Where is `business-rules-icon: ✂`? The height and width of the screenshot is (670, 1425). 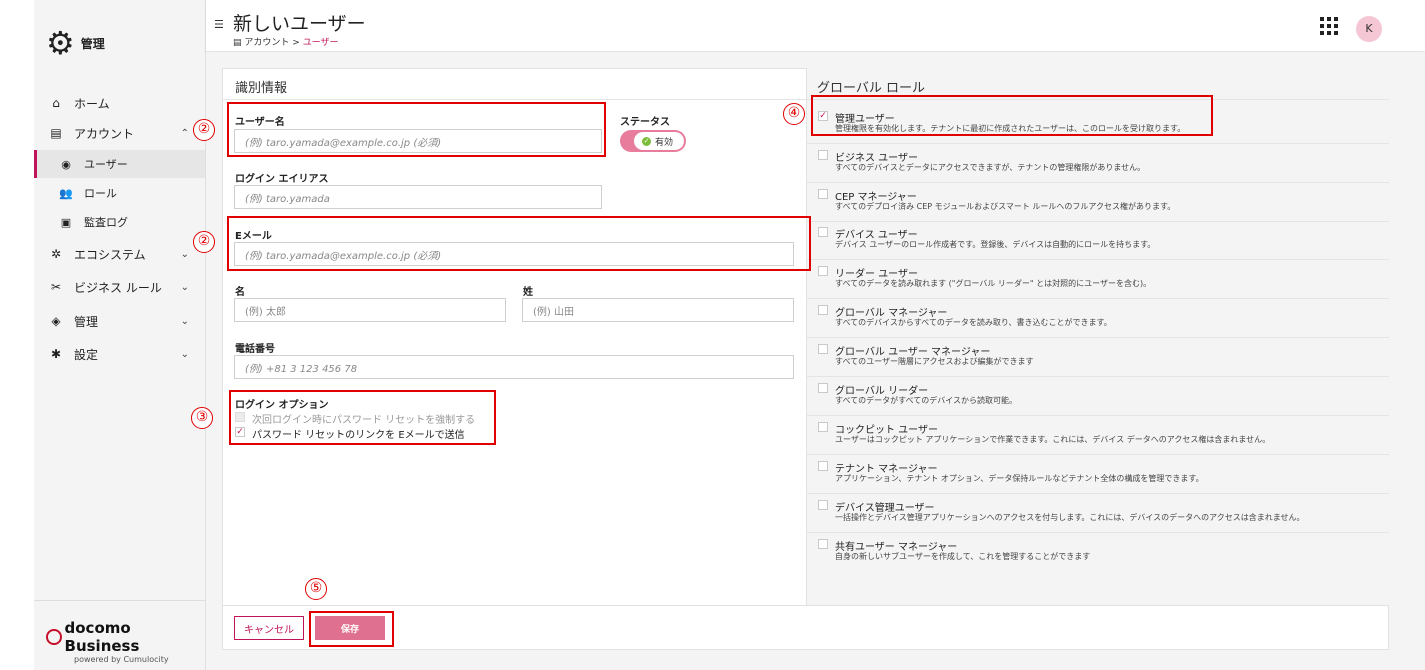
business-rules-icon: ✂ is located at coordinates (56, 287).